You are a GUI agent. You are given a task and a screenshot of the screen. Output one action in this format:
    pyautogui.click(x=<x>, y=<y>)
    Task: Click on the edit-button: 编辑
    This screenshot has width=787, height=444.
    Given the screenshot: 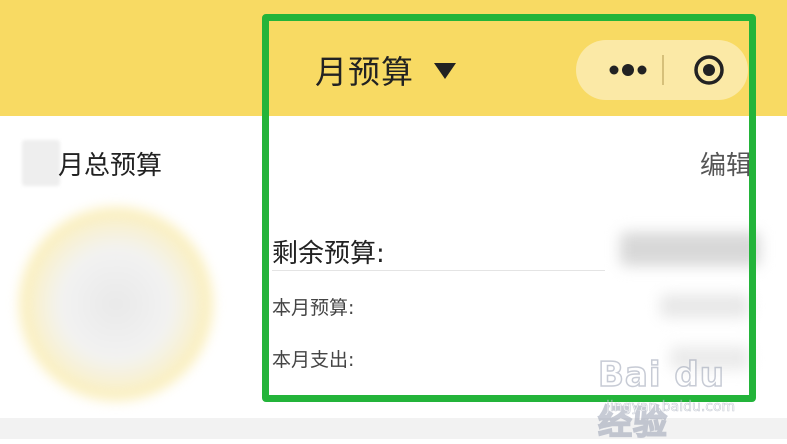 What is the action you would take?
    pyautogui.click(x=726, y=163)
    